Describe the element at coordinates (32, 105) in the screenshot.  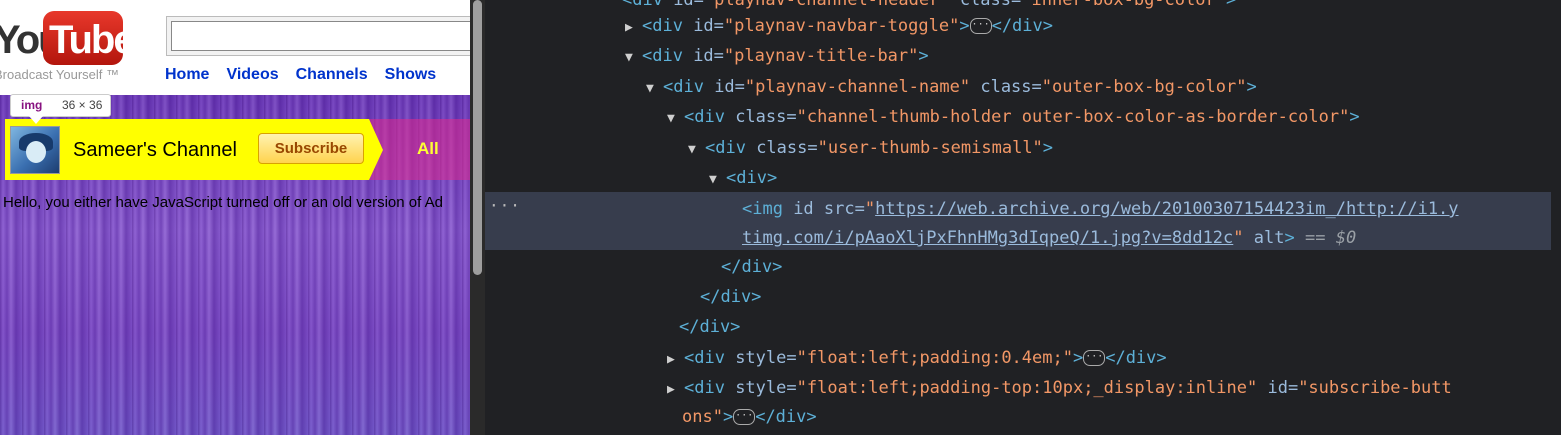
I see `tooltip-tag: img` at that location.